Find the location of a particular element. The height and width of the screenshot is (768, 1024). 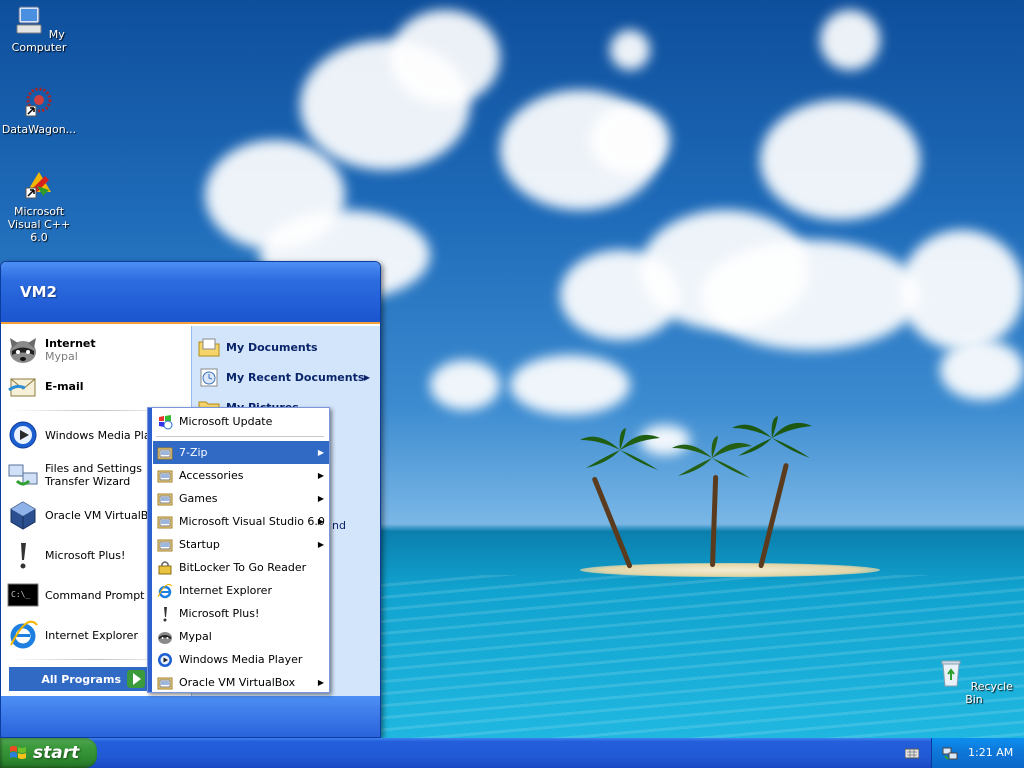

menu-item-label: Mypal is located at coordinates (195, 636).